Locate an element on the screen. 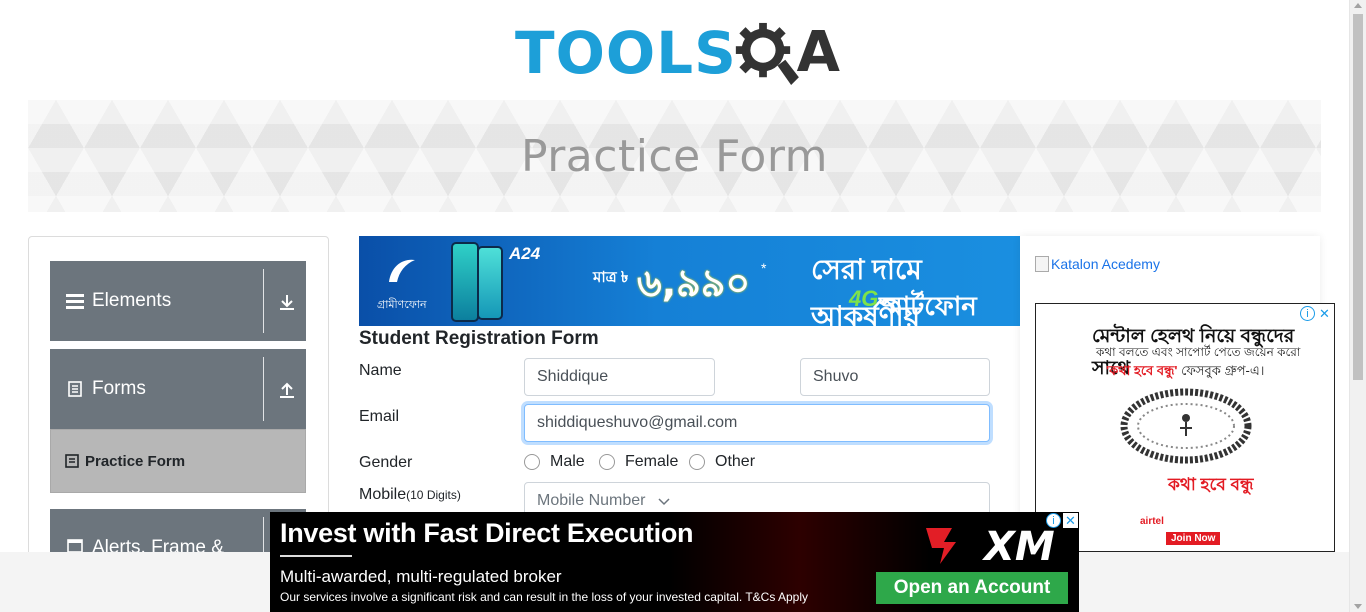 This screenshot has height=612, width=1366. gender-radio-male: Male is located at coordinates (554, 462).